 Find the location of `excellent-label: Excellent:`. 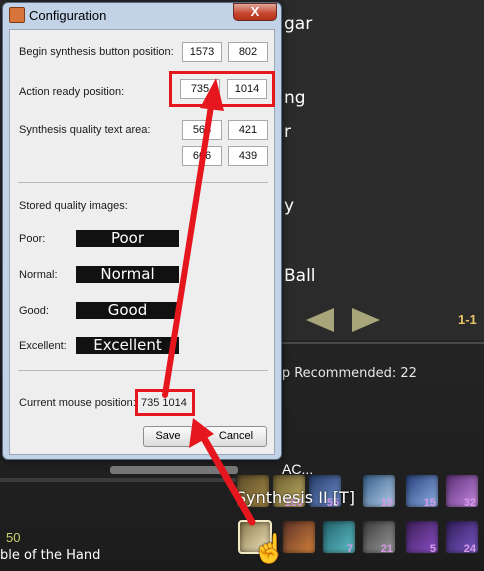

excellent-label: Excellent: is located at coordinates (43, 346).